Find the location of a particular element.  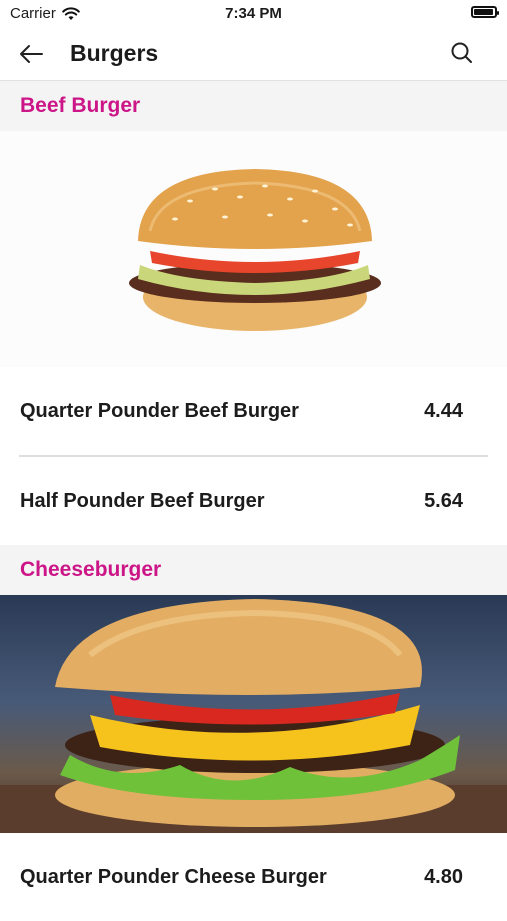

item-name: Quarter Pounder Cheese Burger is located at coordinates (173, 876).